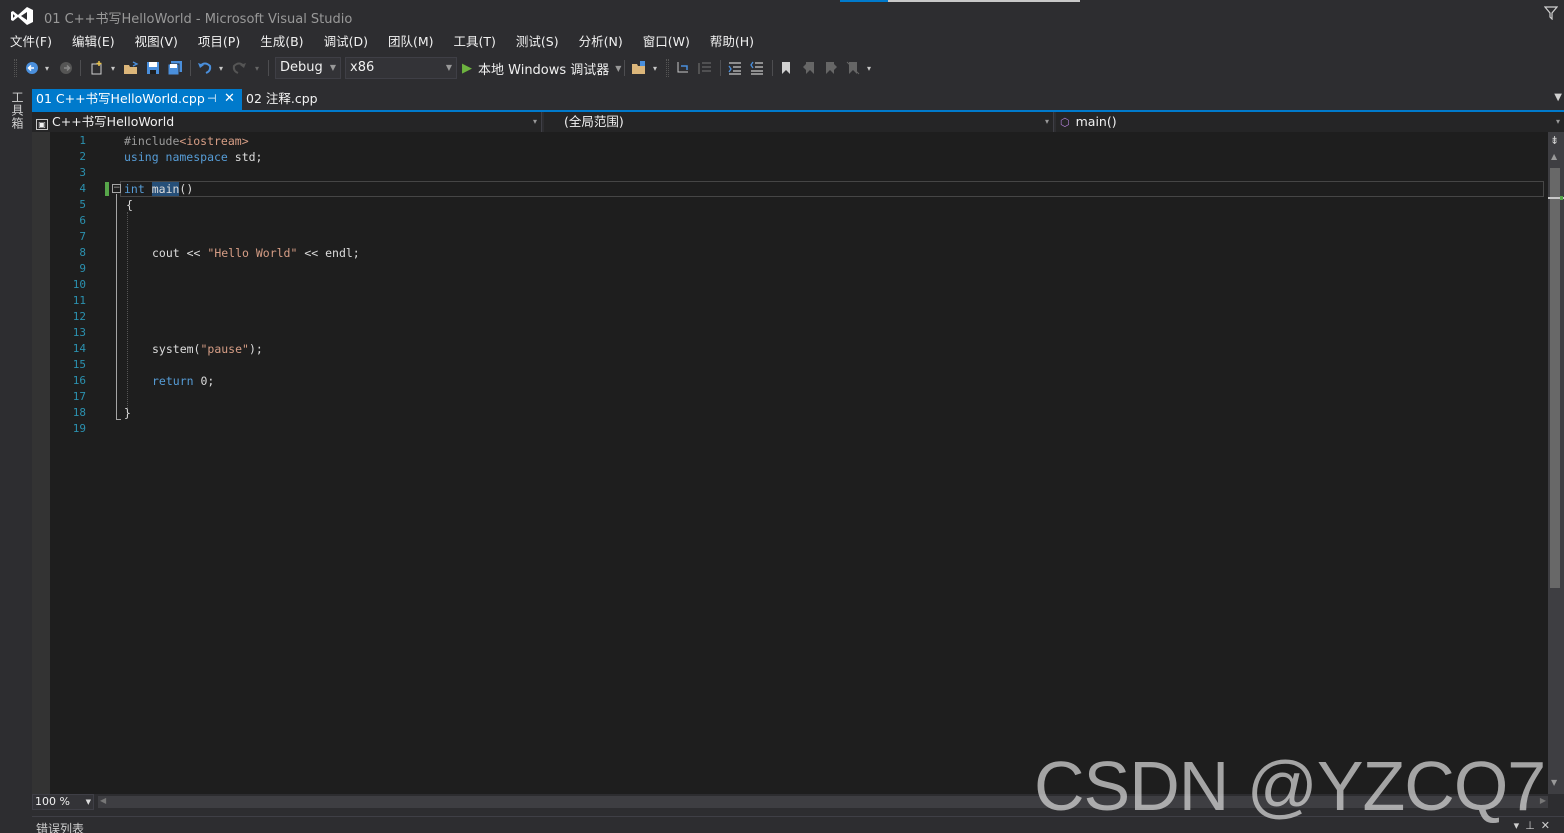 The width and height of the screenshot is (1564, 833). Describe the element at coordinates (93, 42) in the screenshot. I see `menu-edit: 编辑(E)` at that location.